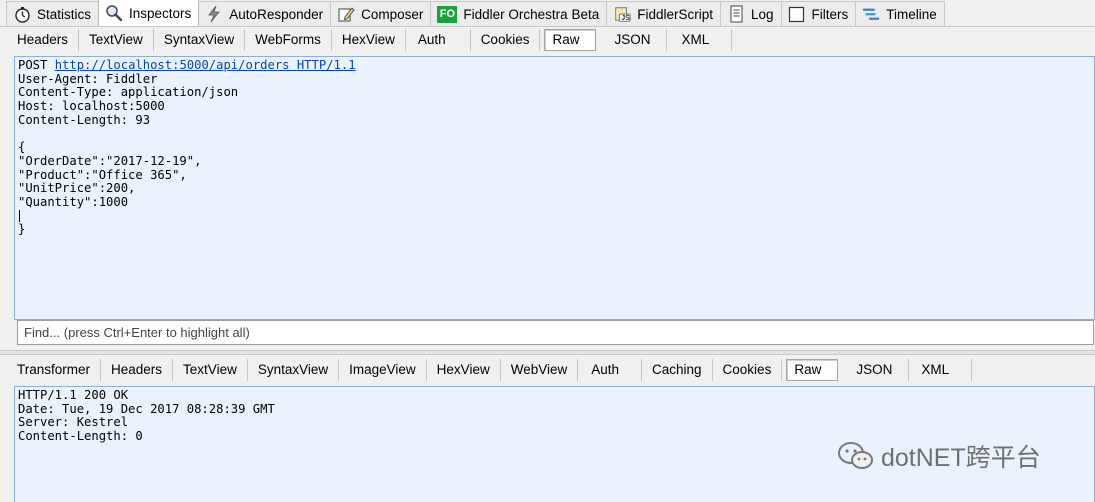 Image resolution: width=1095 pixels, height=502 pixels. Describe the element at coordinates (392, 14) in the screenshot. I see `tab-label: Composer` at that location.